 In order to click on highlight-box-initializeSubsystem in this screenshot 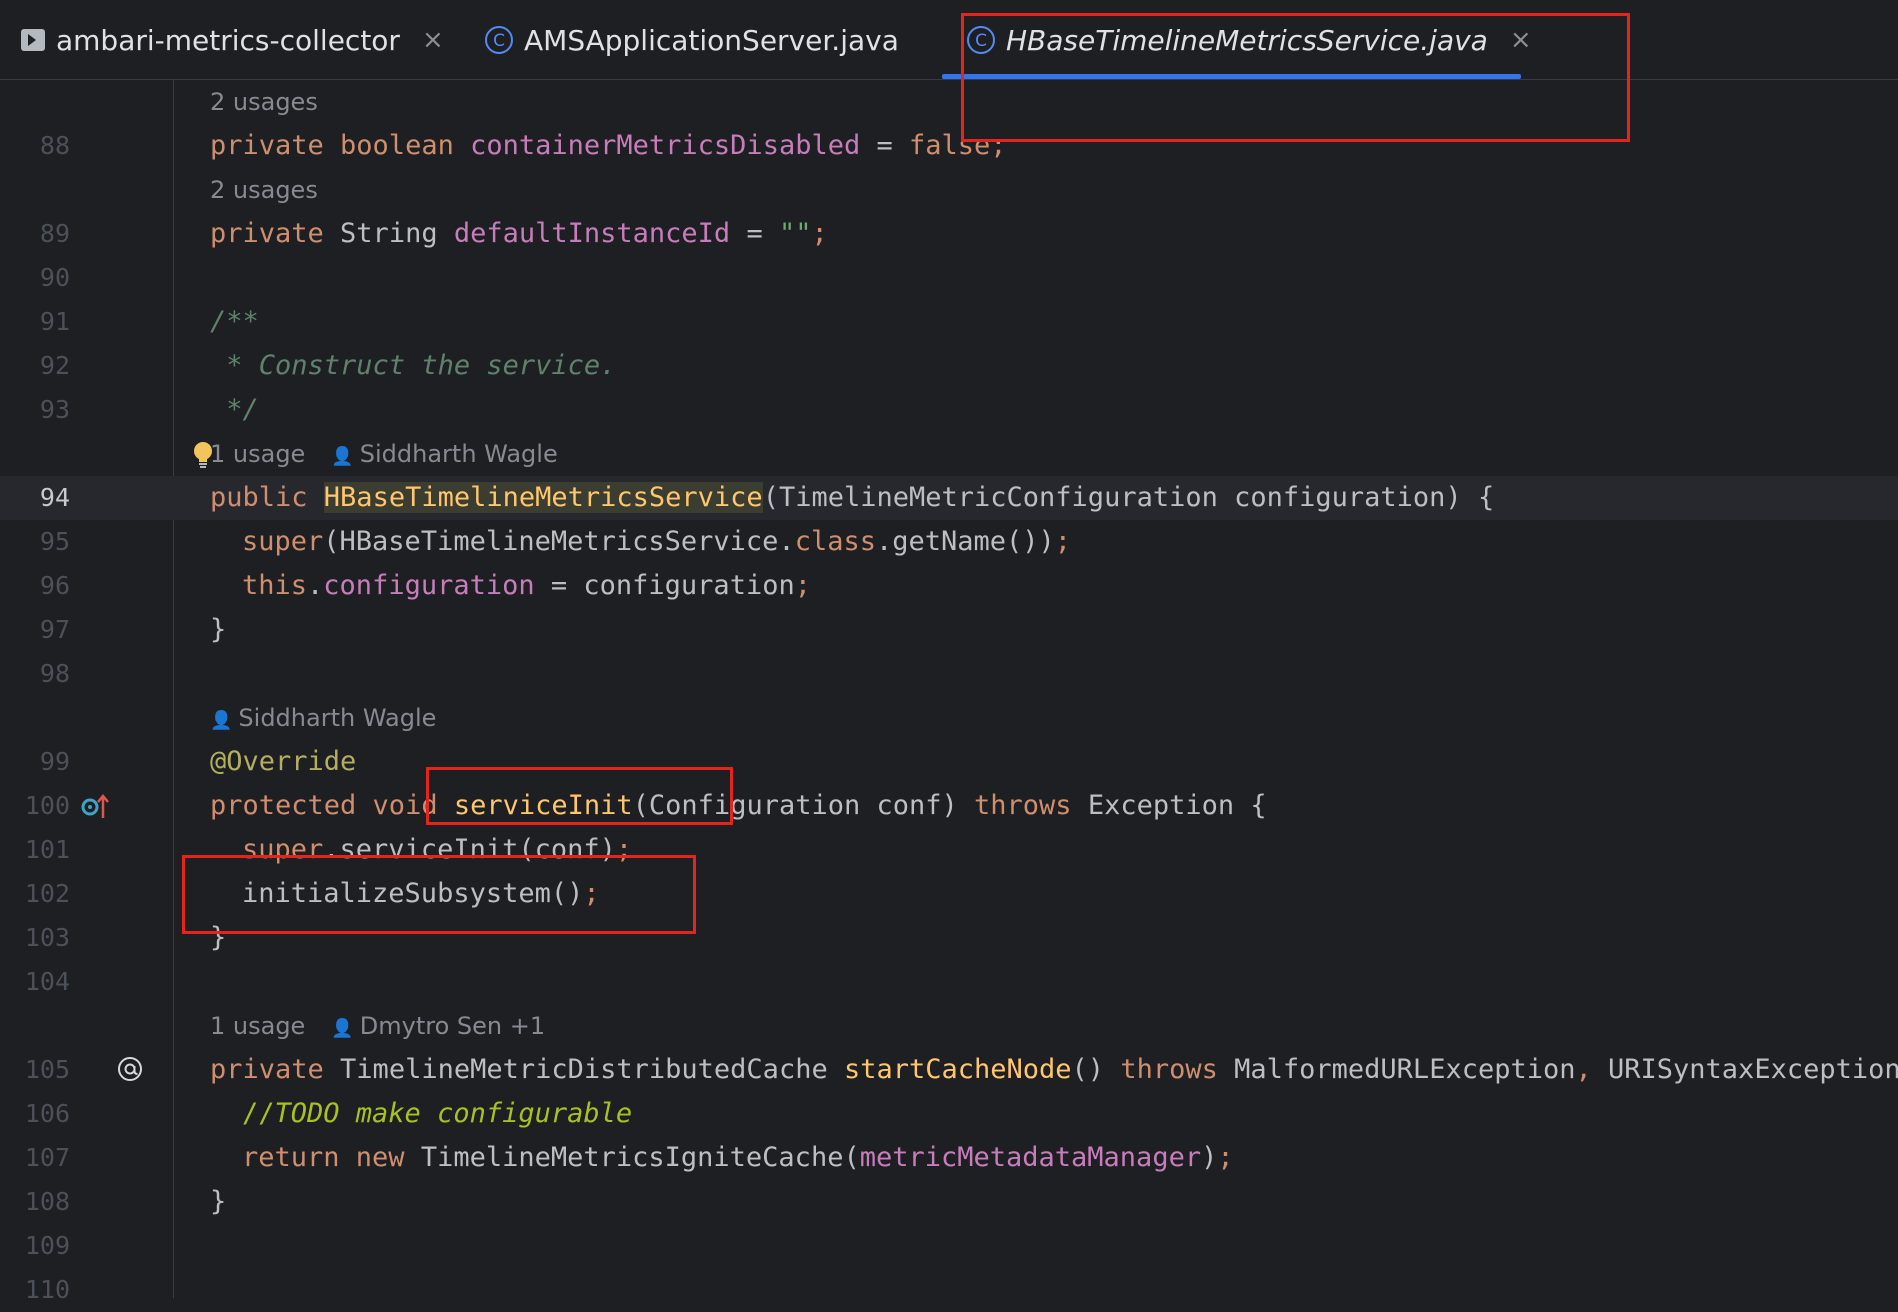, I will do `click(439, 894)`.